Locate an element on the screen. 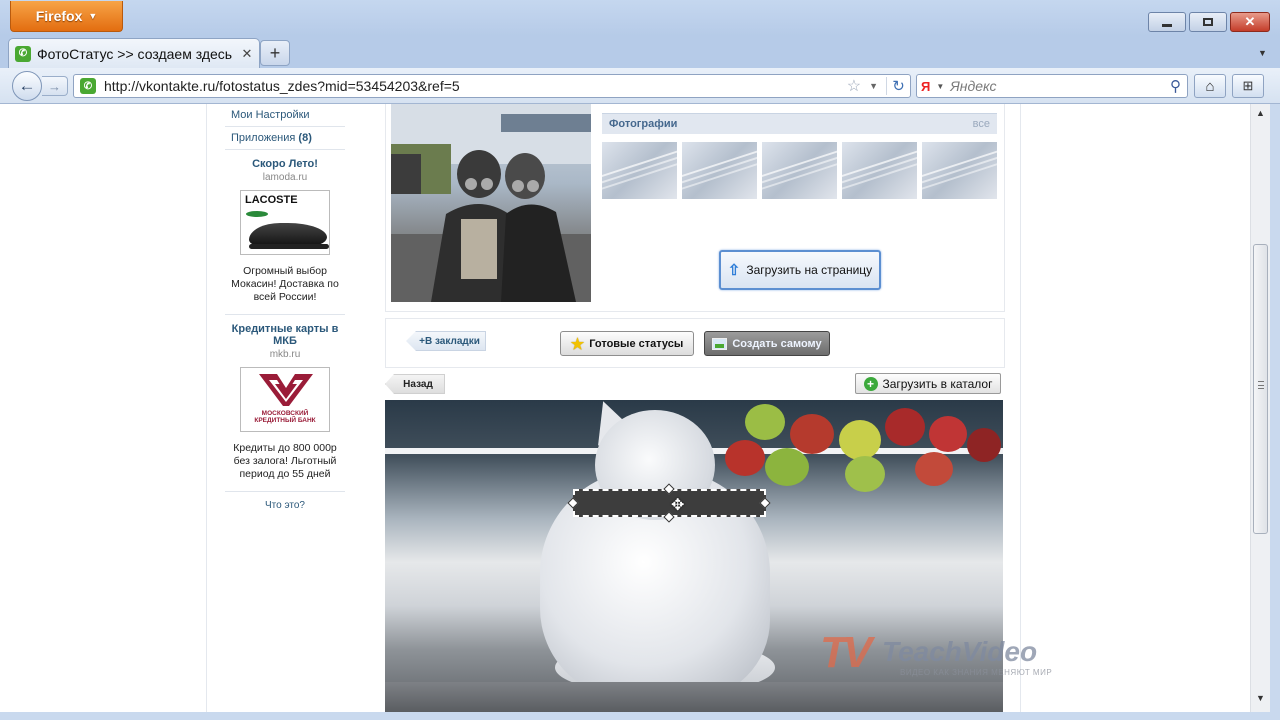 The image size is (1280, 720). what-is-this-link: Что это? is located at coordinates (285, 501).